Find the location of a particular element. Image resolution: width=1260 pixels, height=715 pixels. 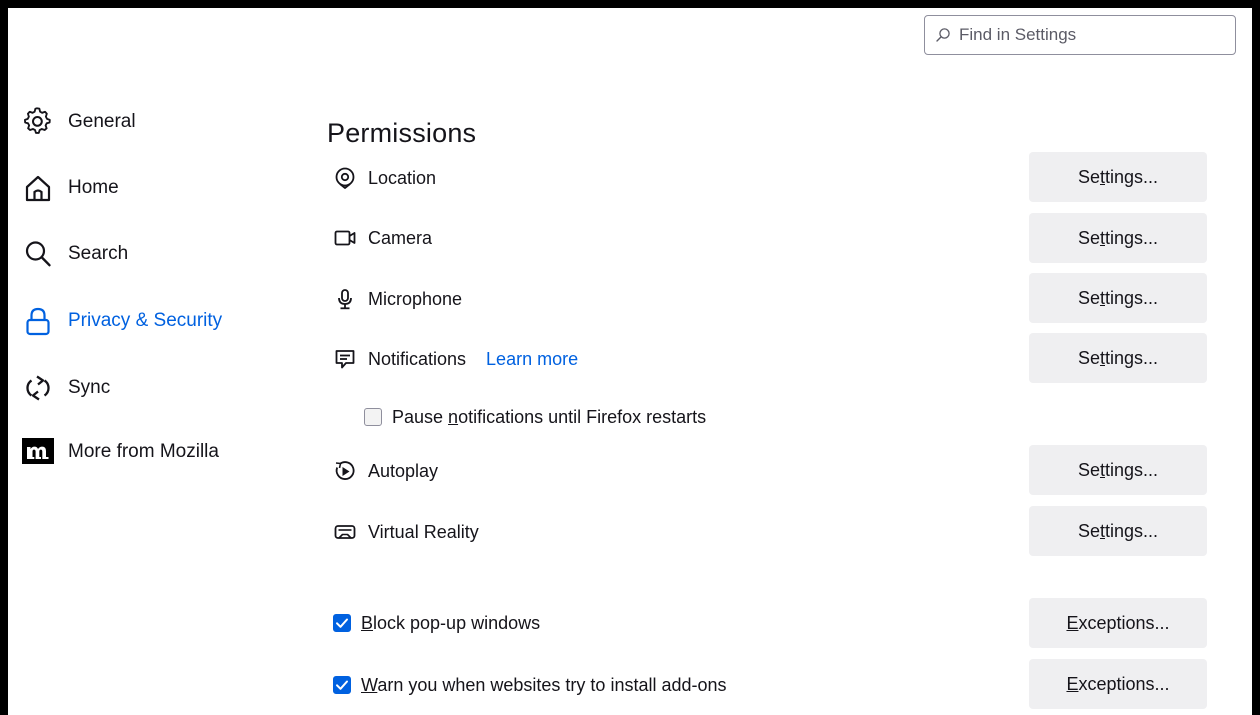

permission-label: Microphone is located at coordinates (415, 298).